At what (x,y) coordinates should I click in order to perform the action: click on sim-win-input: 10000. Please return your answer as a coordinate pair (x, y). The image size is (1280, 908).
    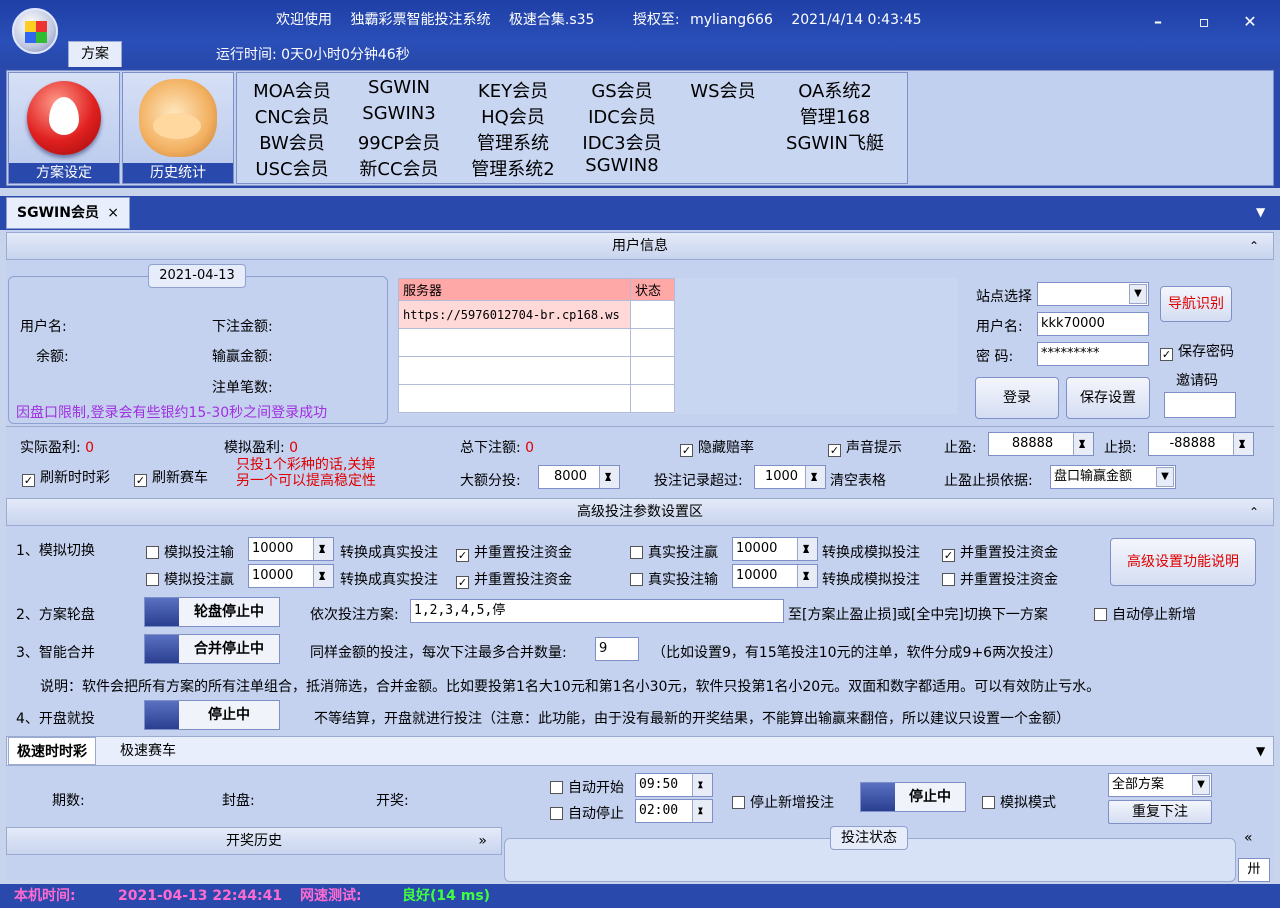
    Looking at the image, I should click on (291, 576).